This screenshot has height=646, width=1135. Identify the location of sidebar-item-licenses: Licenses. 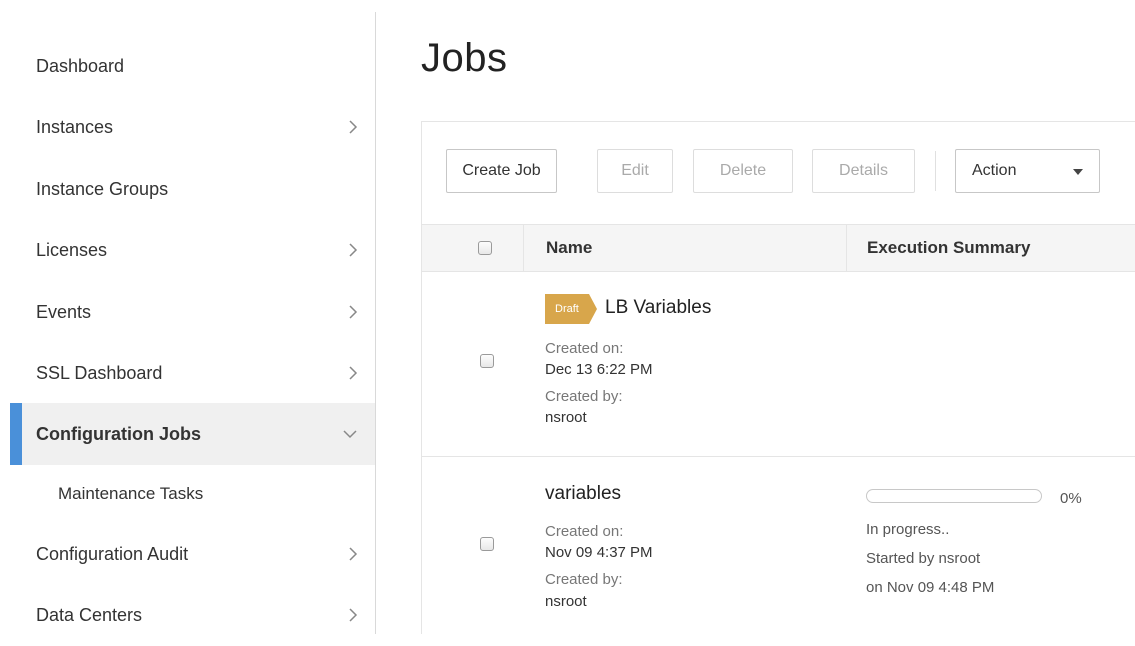
(193, 250).